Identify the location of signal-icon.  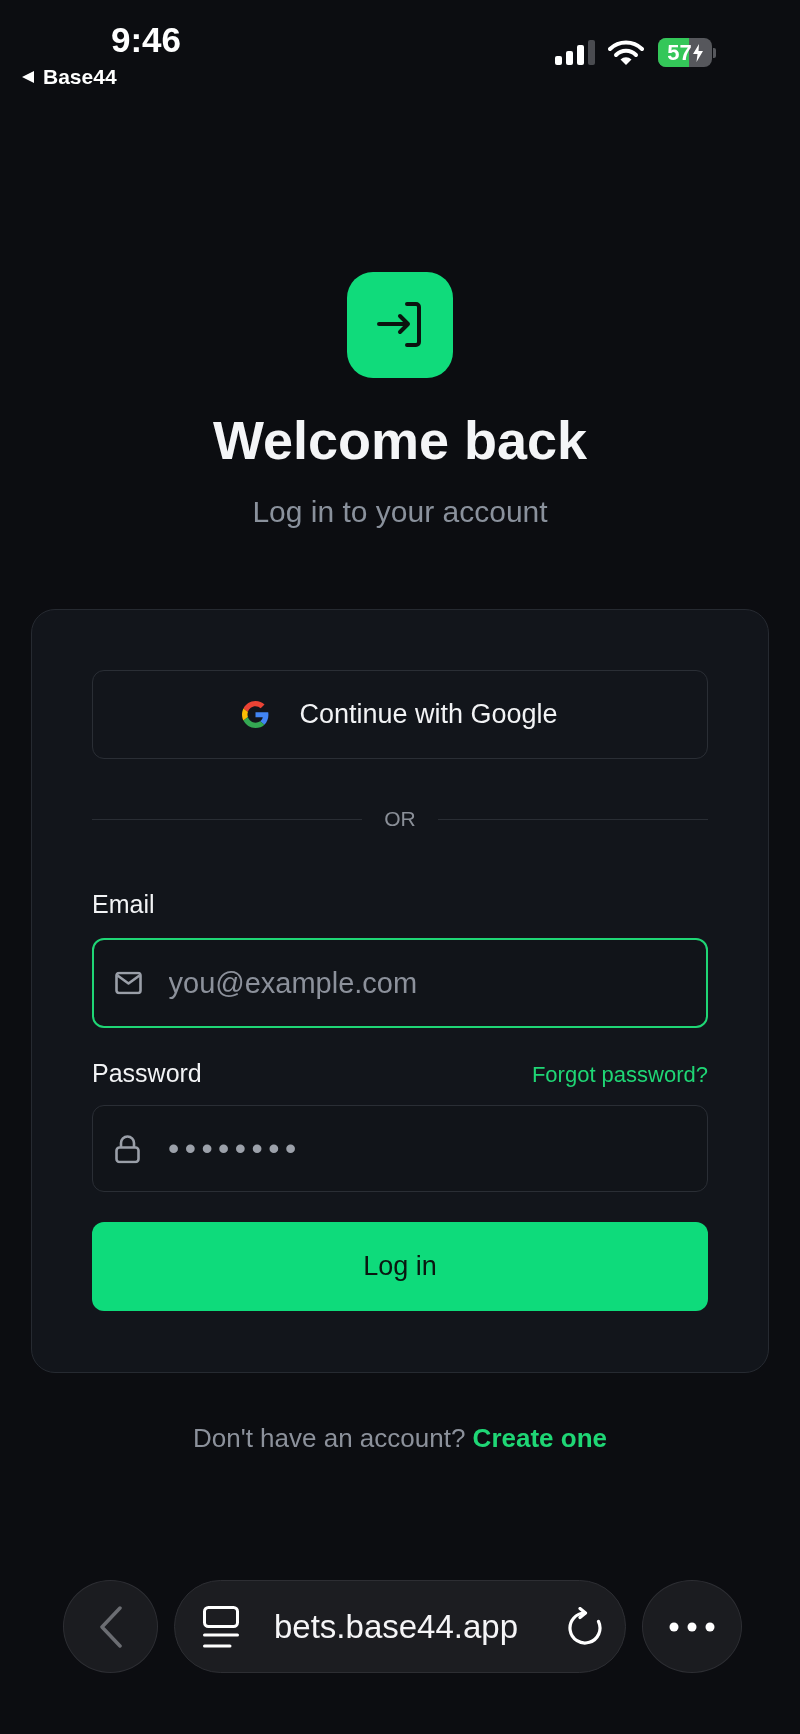
(575, 52).